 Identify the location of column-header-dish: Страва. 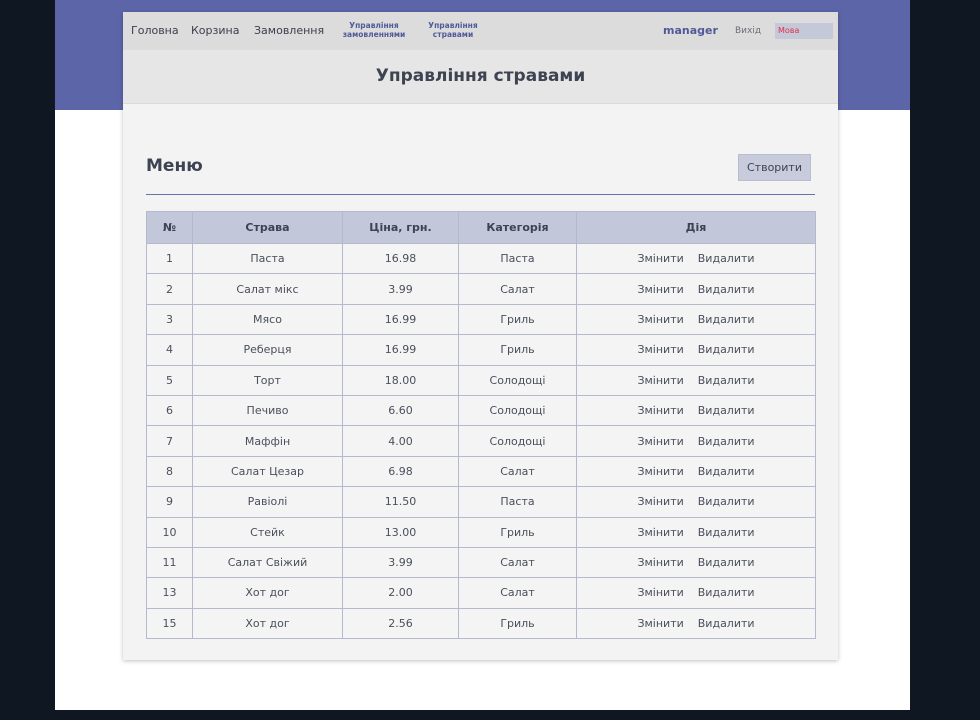
(267, 227).